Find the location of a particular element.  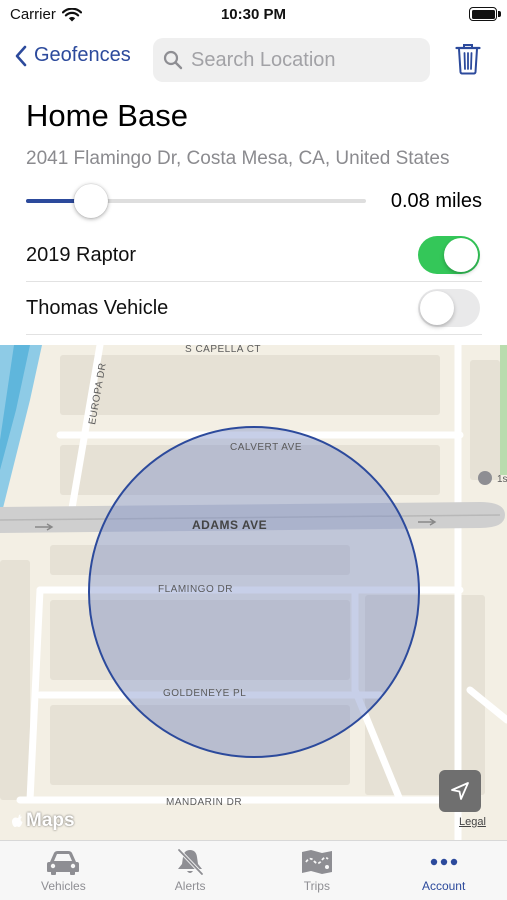

legal-link: Legal is located at coordinates (472, 822).